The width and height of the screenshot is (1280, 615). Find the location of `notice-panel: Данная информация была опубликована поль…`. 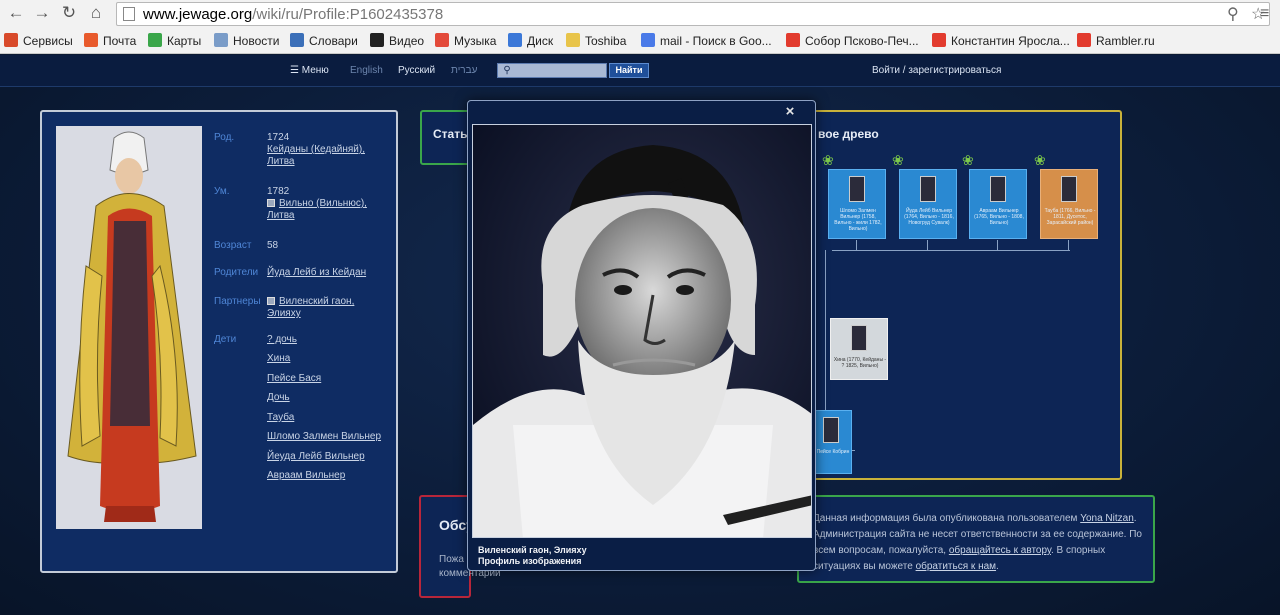

notice-panel: Данная информация была опубликована поль… is located at coordinates (976, 539).